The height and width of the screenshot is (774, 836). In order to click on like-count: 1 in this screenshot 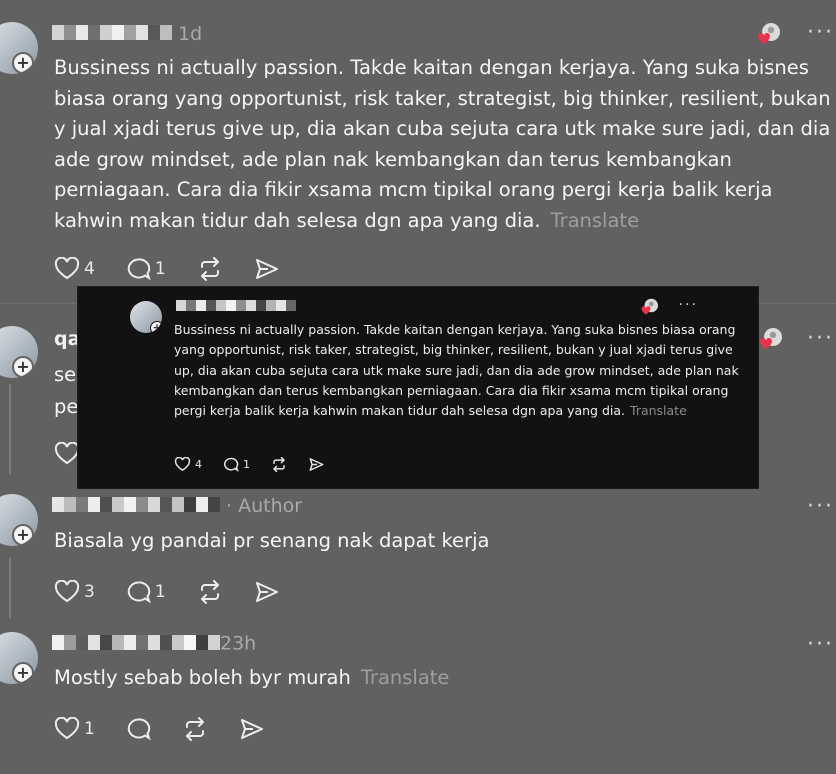, I will do `click(89, 729)`.